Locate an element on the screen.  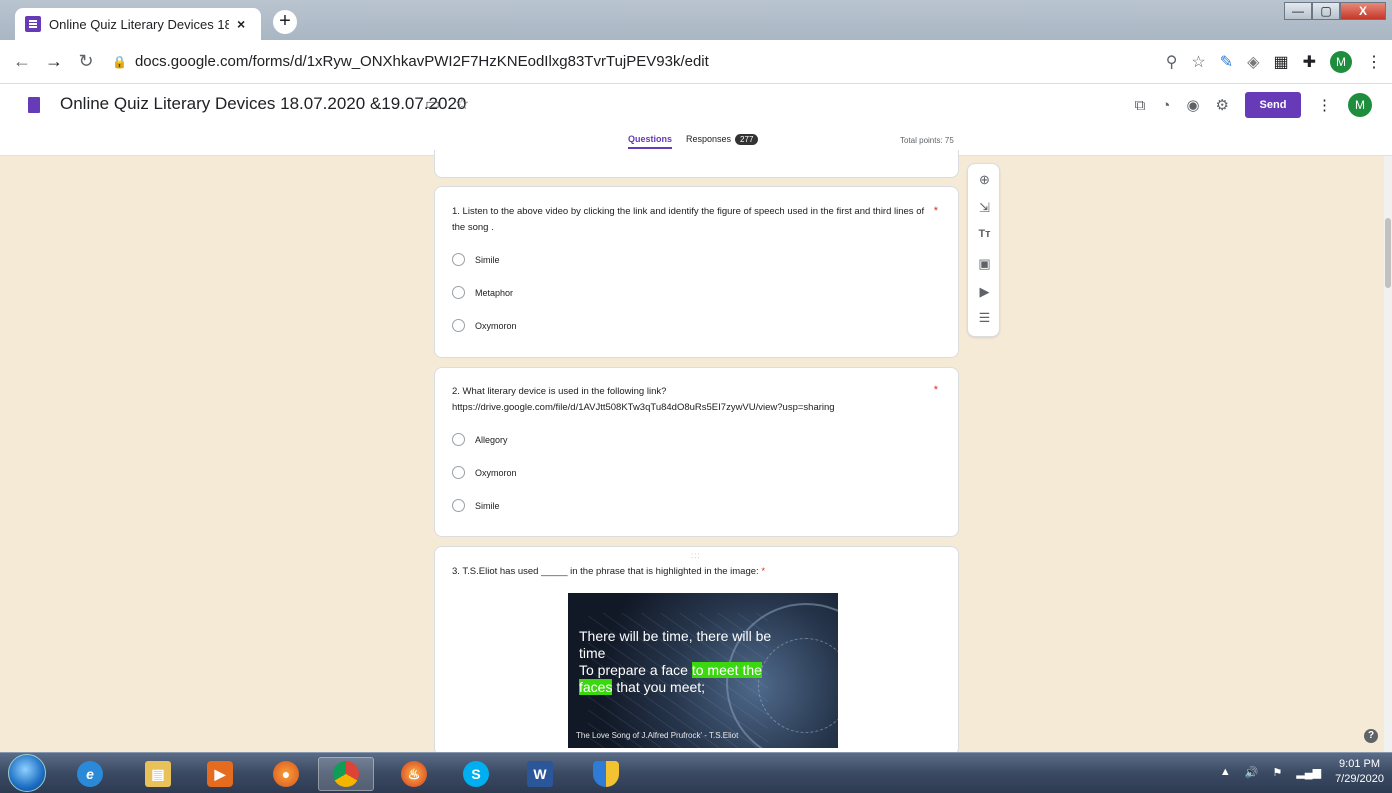
action-center-flag-icon: ⚑ is located at coordinates (1277, 772).